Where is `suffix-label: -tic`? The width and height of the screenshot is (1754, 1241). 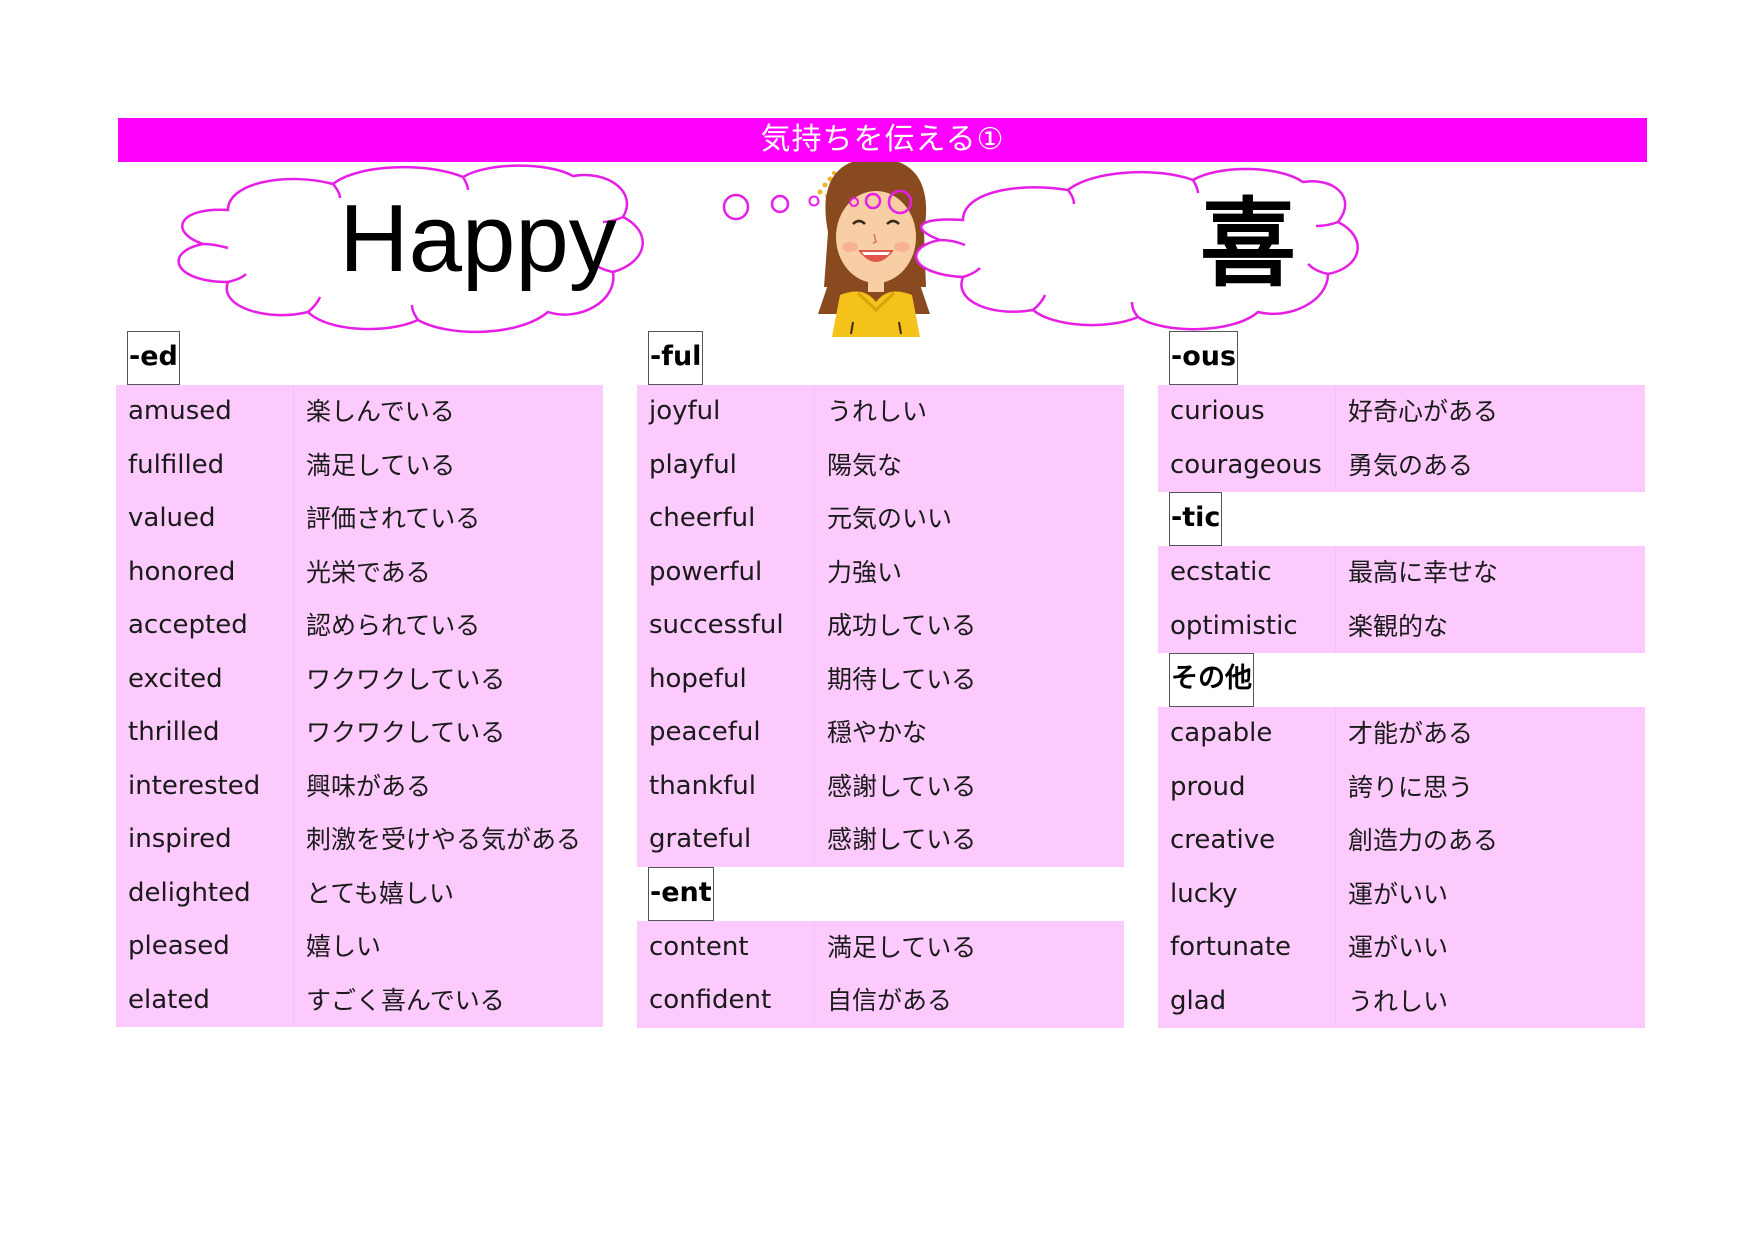 suffix-label: -tic is located at coordinates (1196, 519).